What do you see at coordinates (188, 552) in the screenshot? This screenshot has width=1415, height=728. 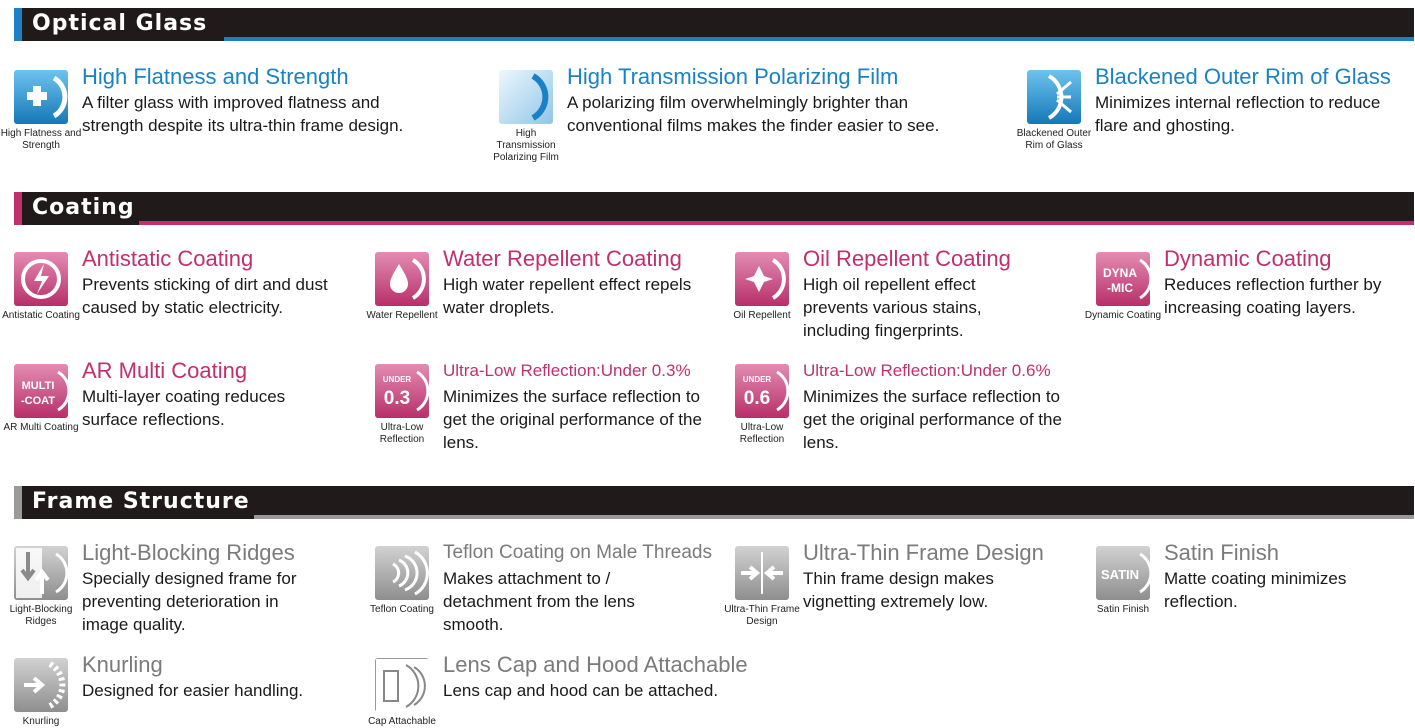 I see `feature-title: Light-Blocking Ridges` at bounding box center [188, 552].